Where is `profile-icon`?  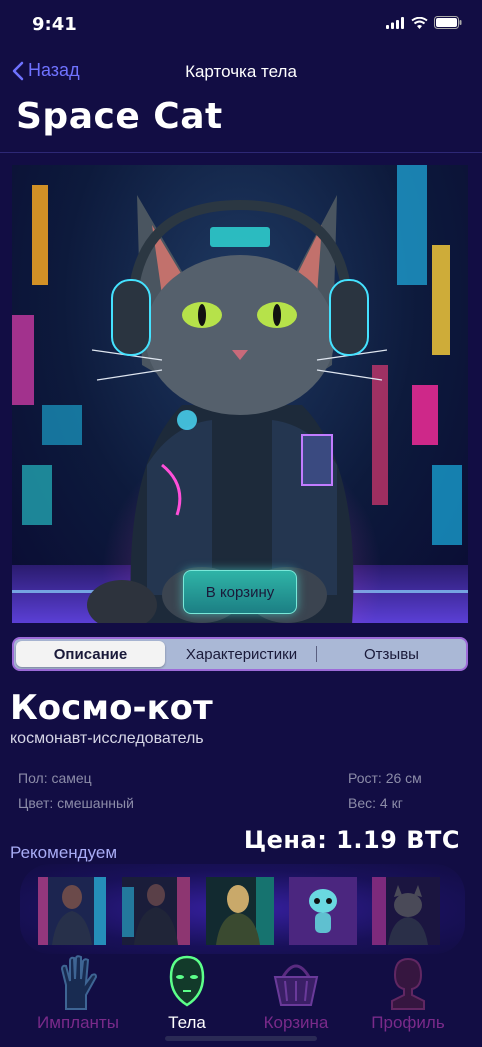
profile-icon is located at coordinates (408, 983).